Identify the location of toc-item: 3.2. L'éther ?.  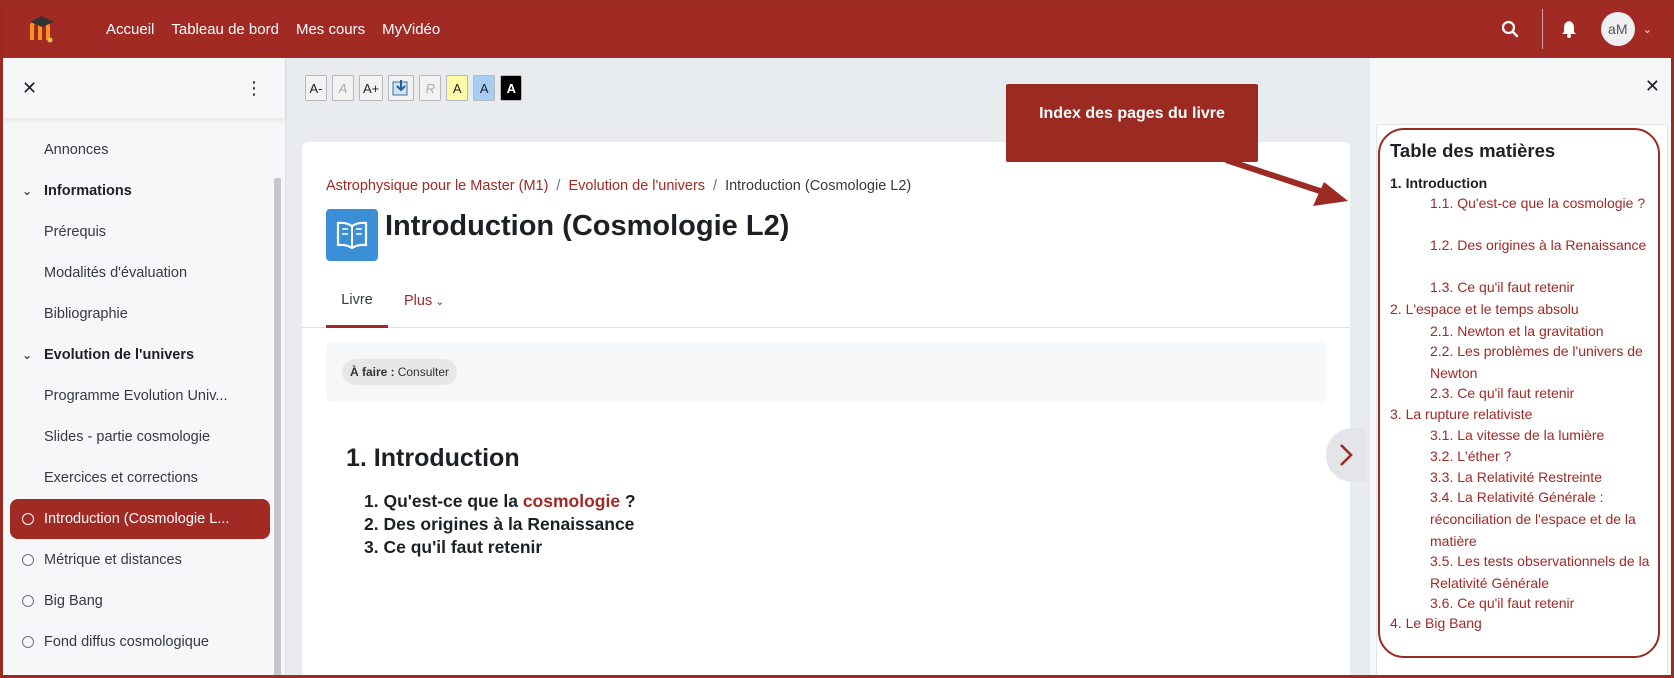
(1541, 456).